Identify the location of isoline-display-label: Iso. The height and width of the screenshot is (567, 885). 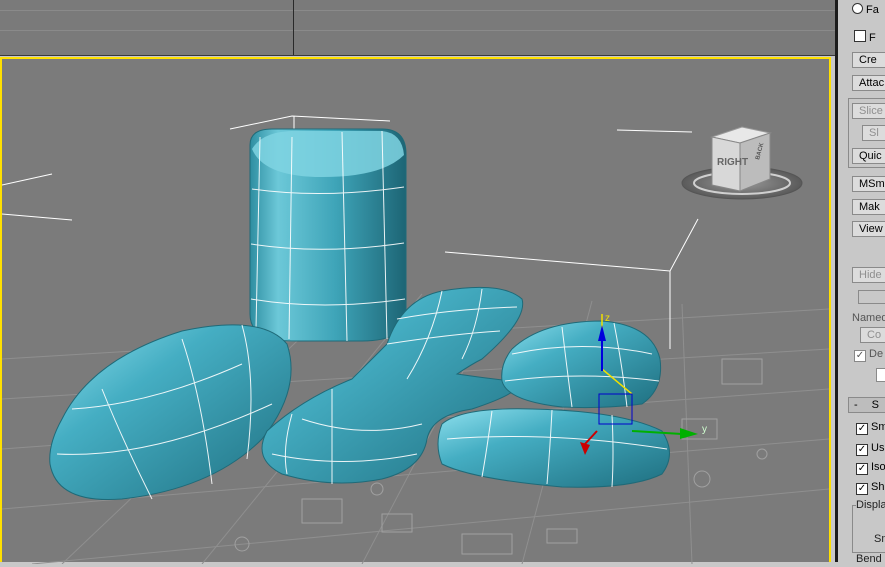
(878, 467).